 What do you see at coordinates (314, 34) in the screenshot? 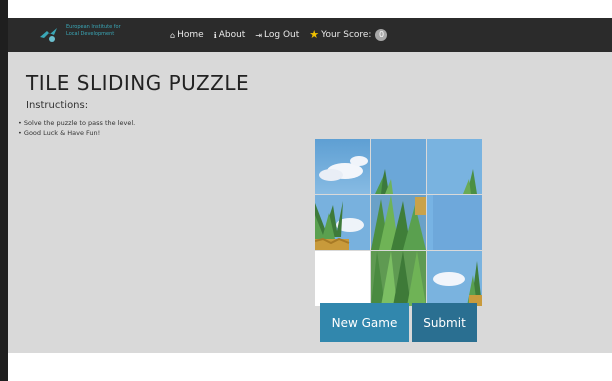
I see `star-icon: ★` at bounding box center [314, 34].